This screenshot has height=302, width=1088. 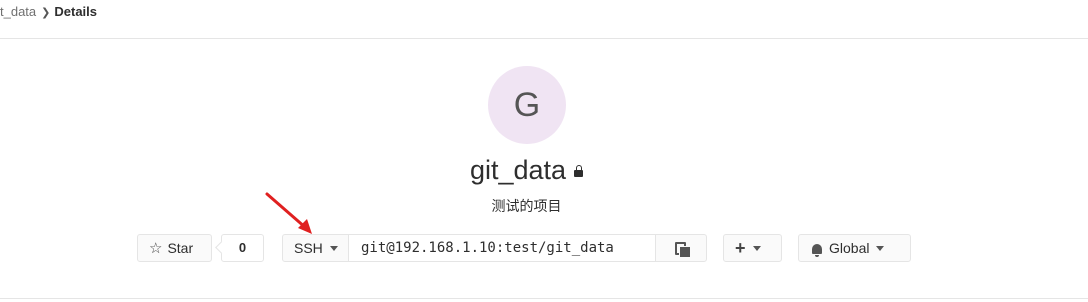 I want to click on breadcrumb-project-link: t_data, so click(x=18, y=11).